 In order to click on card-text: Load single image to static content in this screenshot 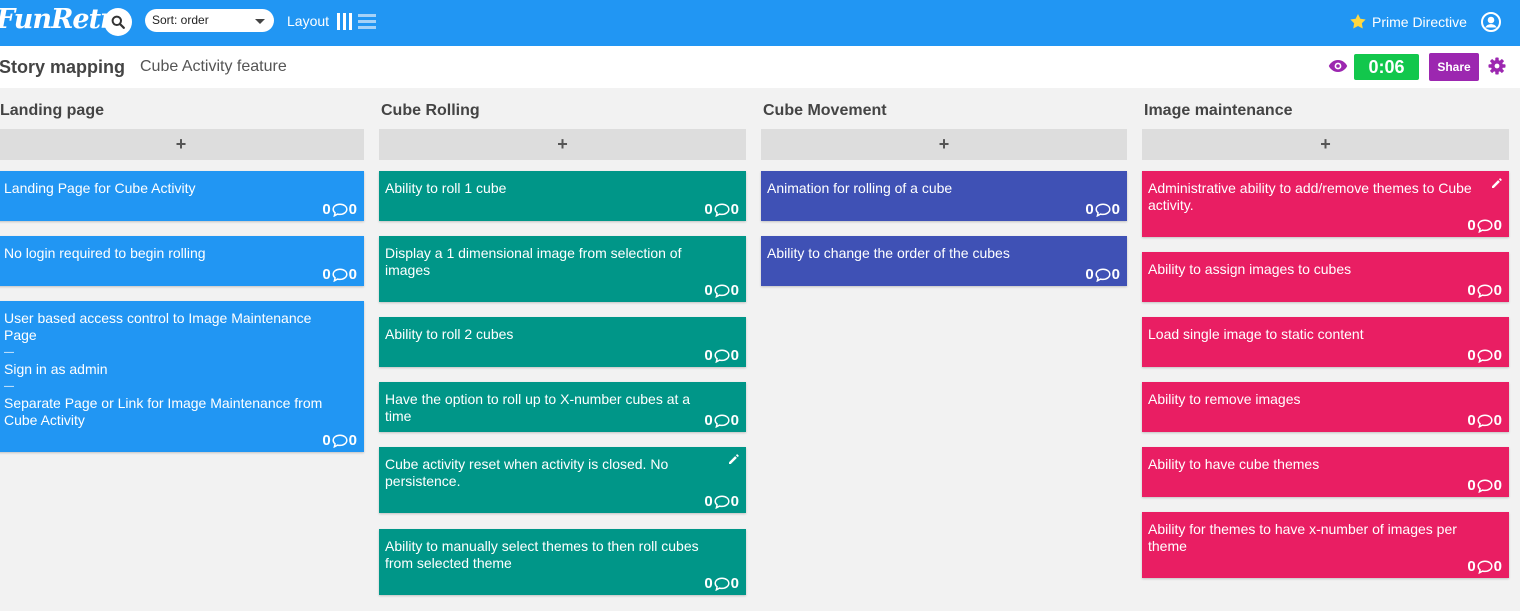, I will do `click(1314, 334)`.